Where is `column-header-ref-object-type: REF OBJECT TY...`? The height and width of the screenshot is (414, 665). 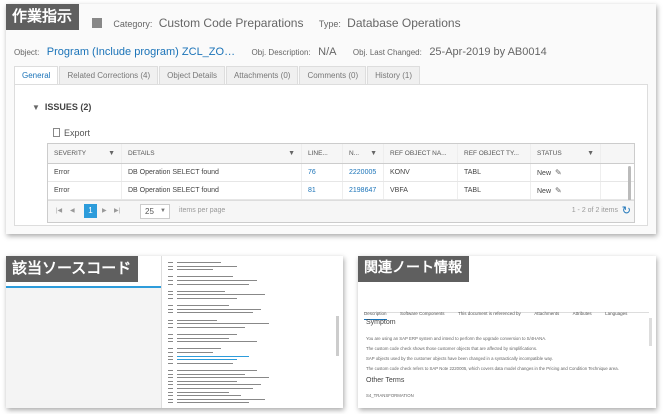
column-header-ref-object-type: REF OBJECT TY... is located at coordinates (494, 153).